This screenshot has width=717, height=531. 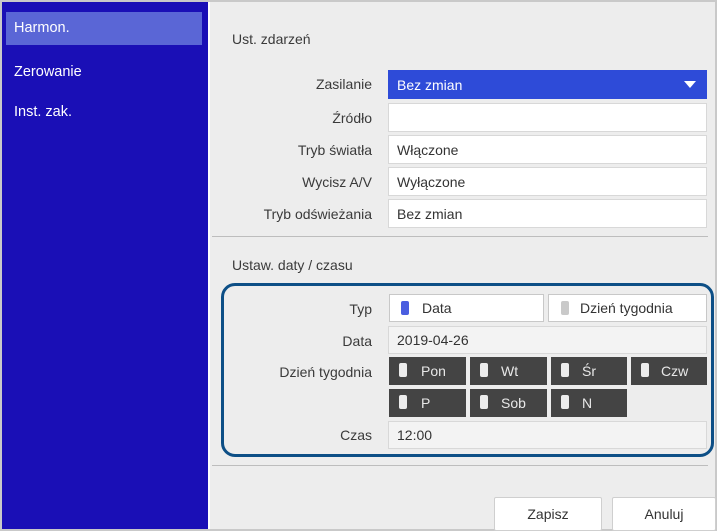 I want to click on day-button-wt: Wt, so click(x=508, y=371).